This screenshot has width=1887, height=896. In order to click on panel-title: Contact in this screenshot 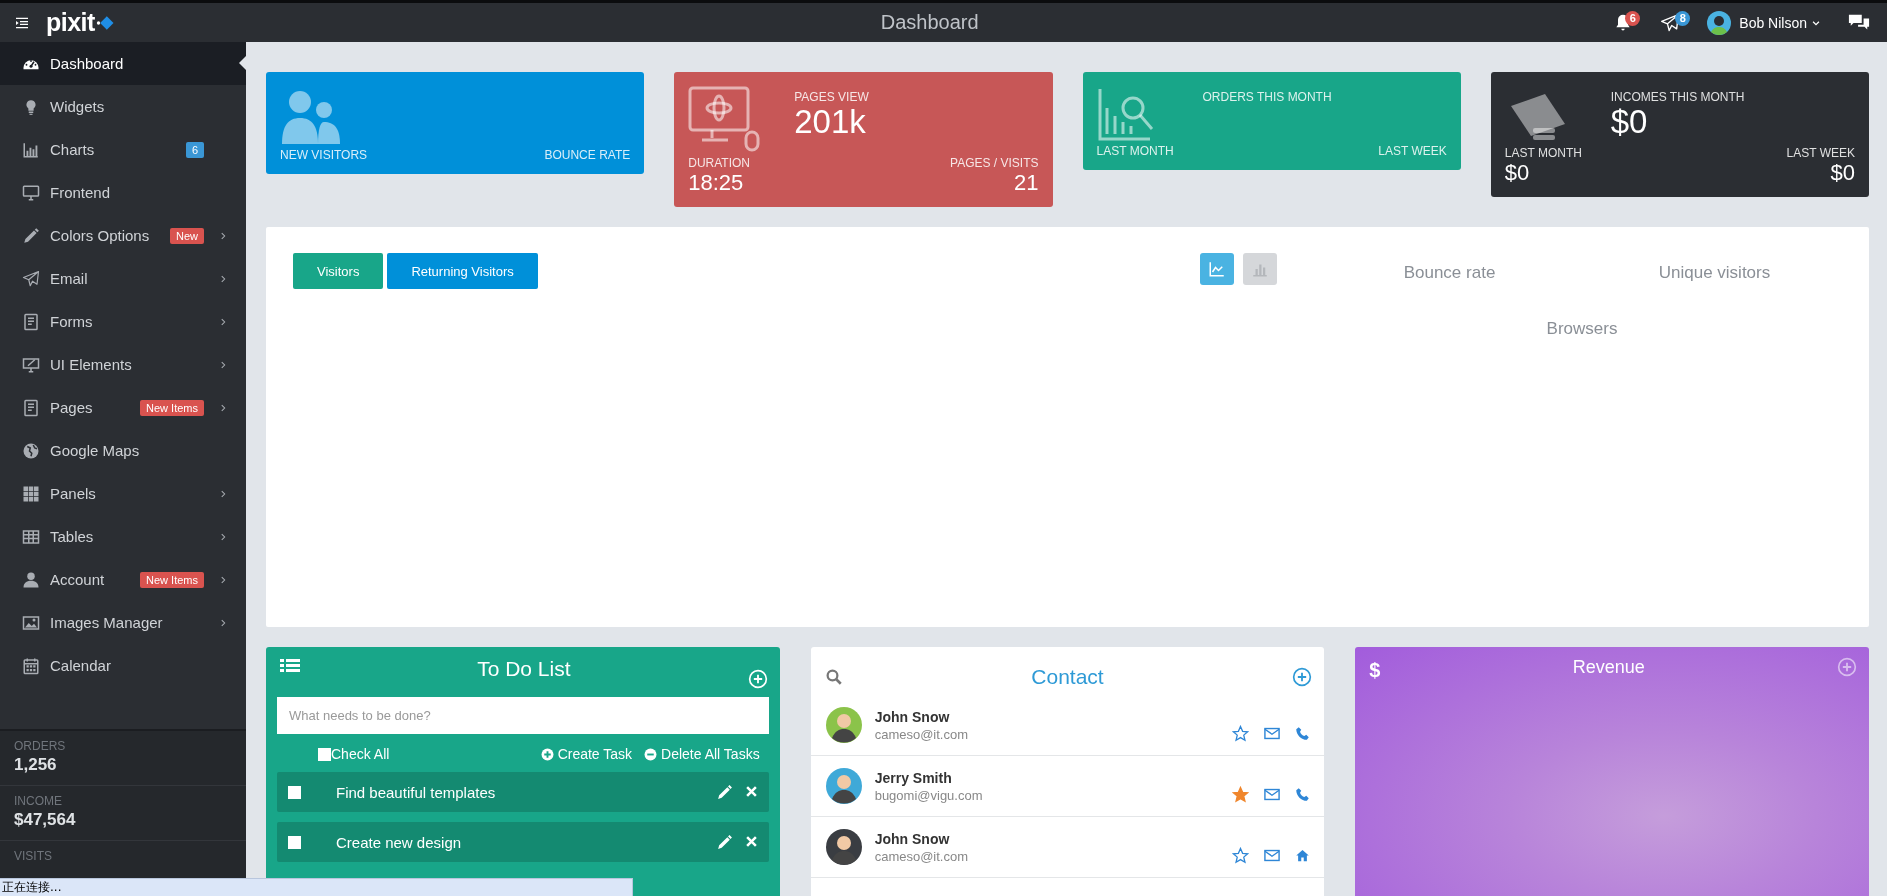, I will do `click(1067, 677)`.